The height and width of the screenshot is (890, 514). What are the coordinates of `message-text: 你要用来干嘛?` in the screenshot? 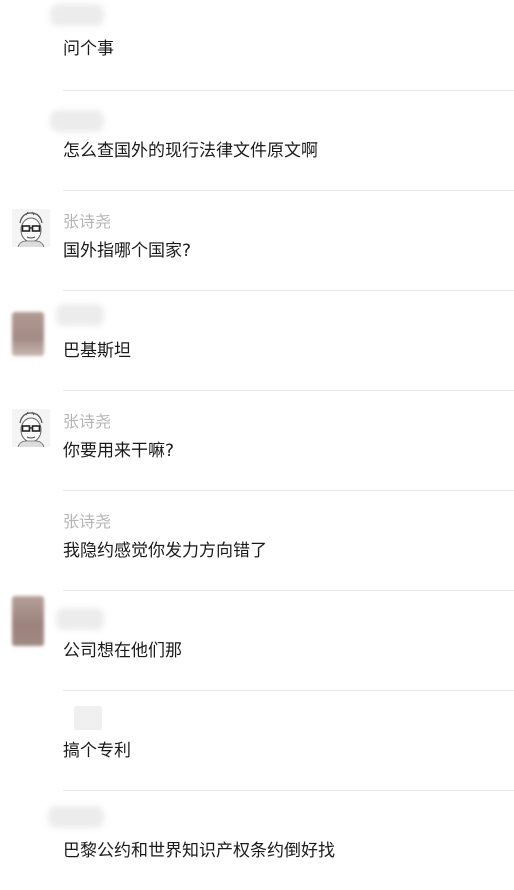 It's located at (119, 451).